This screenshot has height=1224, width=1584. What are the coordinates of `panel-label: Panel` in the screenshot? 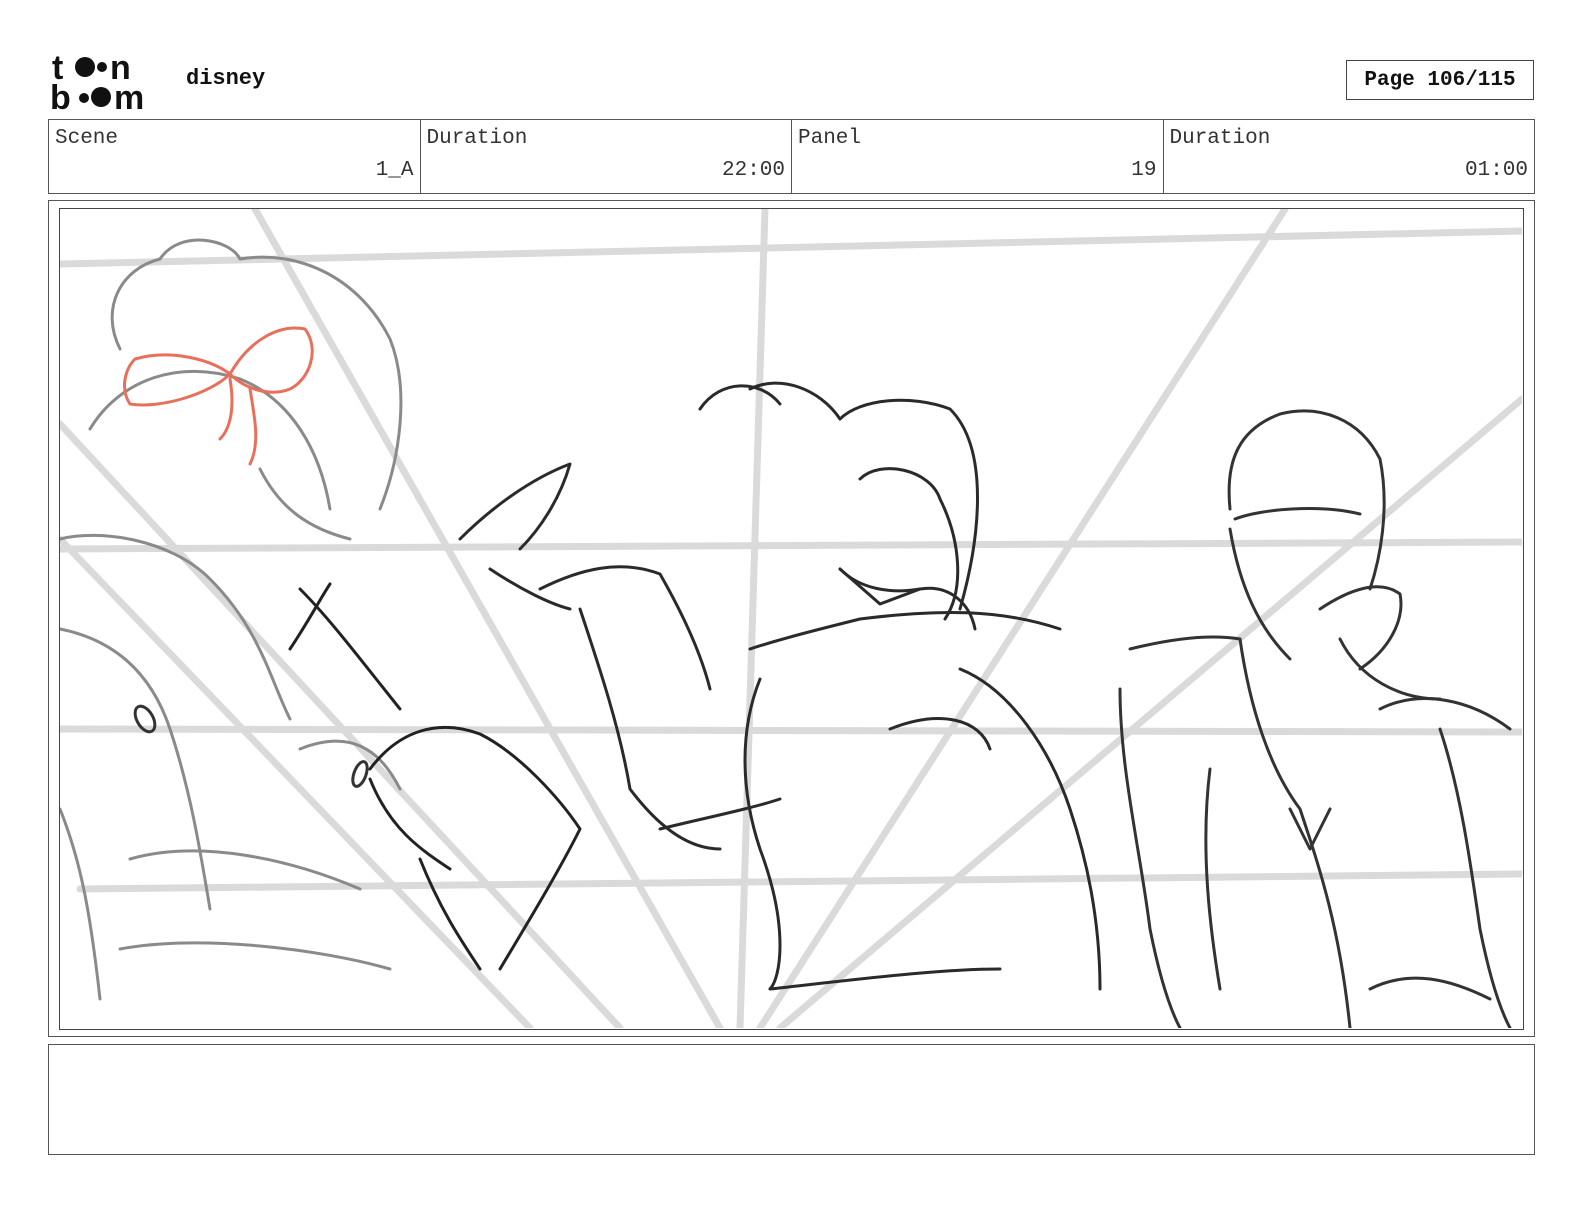 It's located at (830, 138).